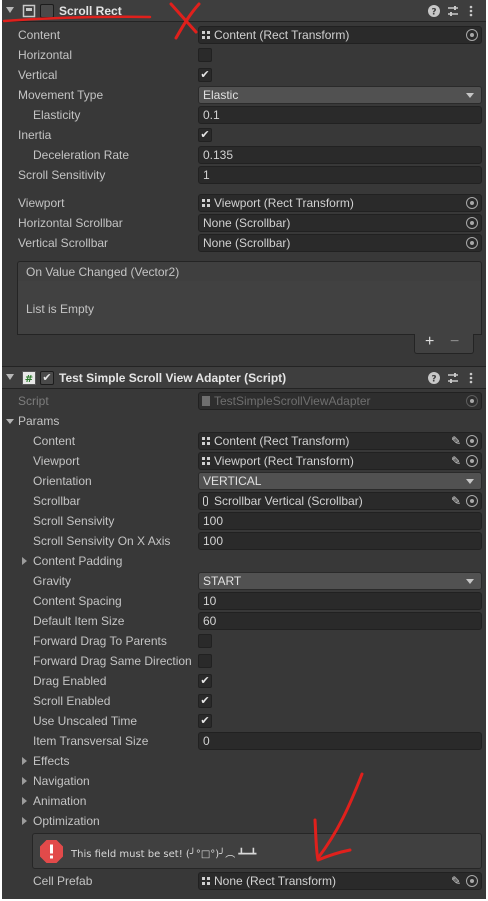  Describe the element at coordinates (244, 11) in the screenshot. I see `scroll-rect-header: Scroll Rect ?` at that location.